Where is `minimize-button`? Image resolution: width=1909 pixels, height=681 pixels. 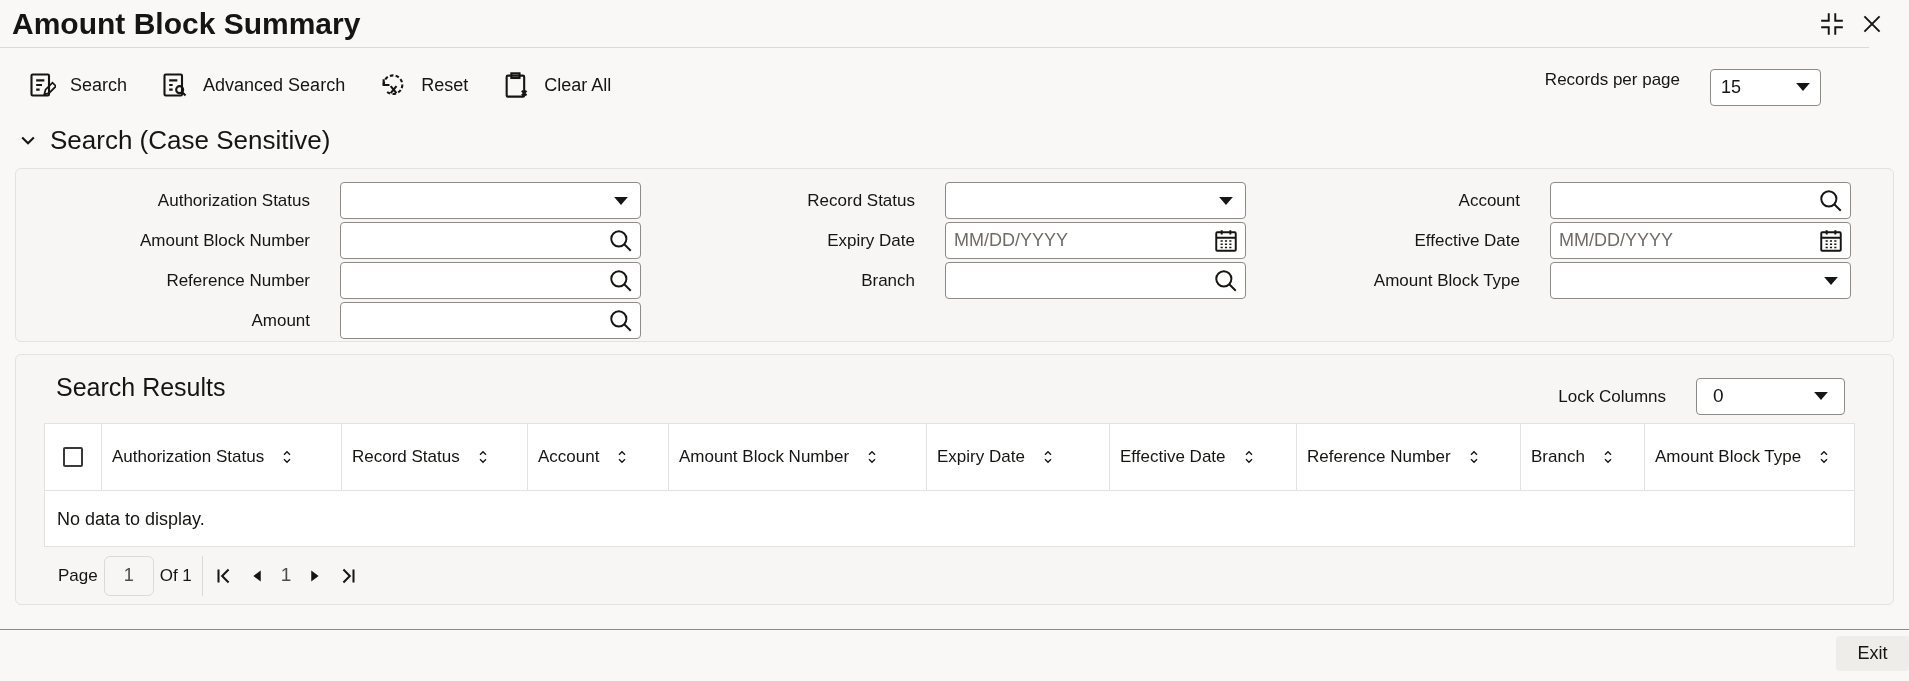 minimize-button is located at coordinates (1832, 23).